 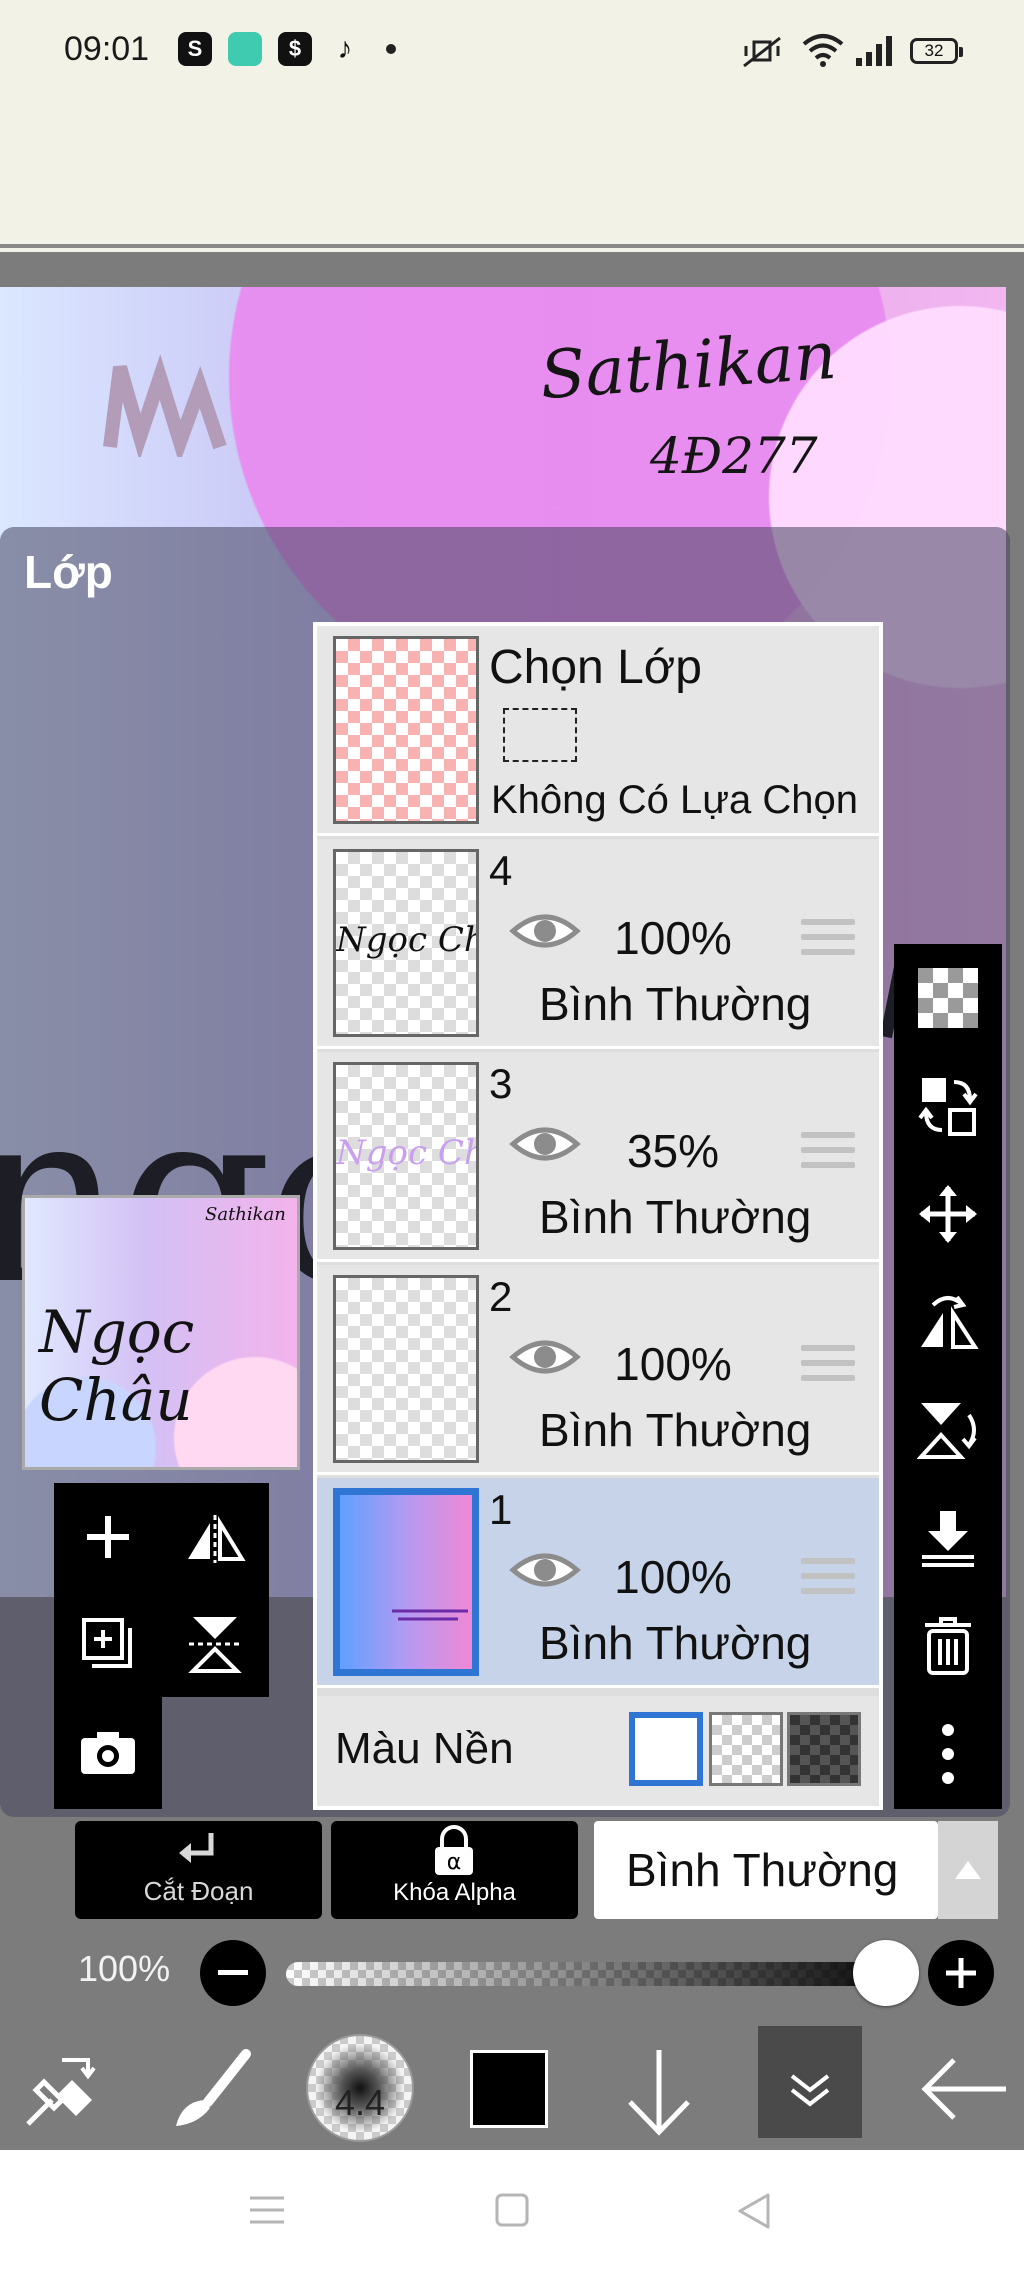 What do you see at coordinates (267, 2210) in the screenshot?
I see `menu-icon` at bounding box center [267, 2210].